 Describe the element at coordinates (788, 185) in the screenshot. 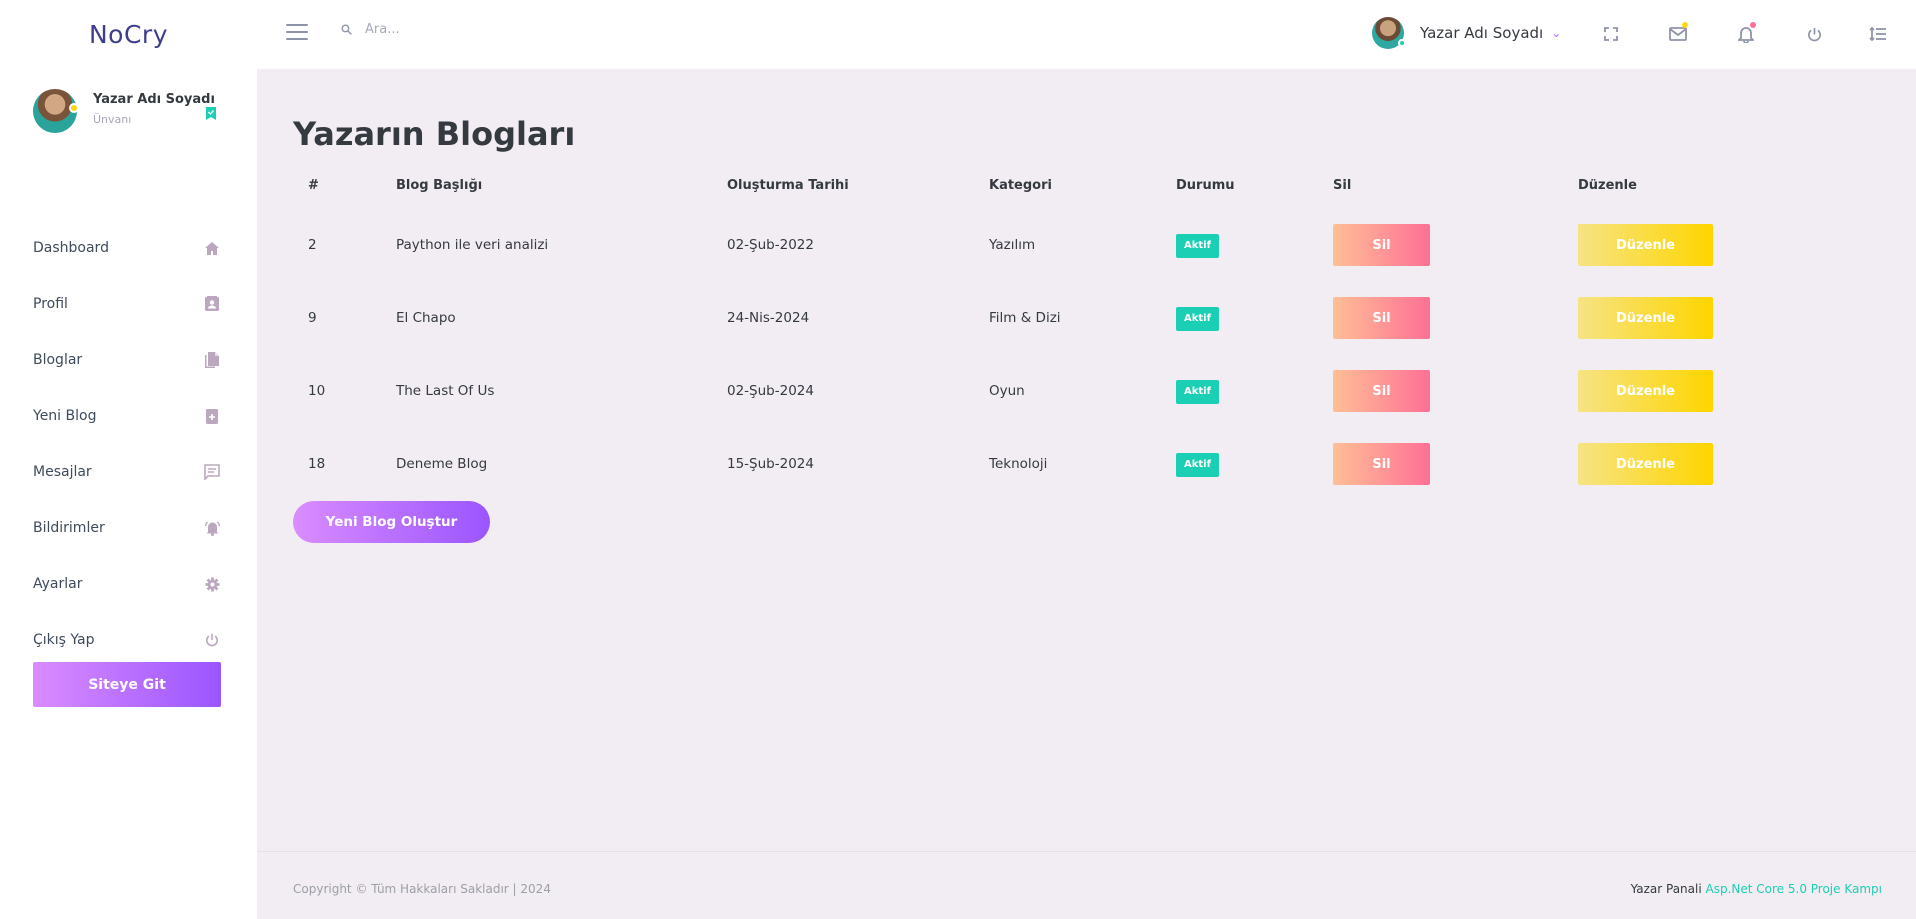

I see `column-header-date: Oluşturma Tarihi` at that location.